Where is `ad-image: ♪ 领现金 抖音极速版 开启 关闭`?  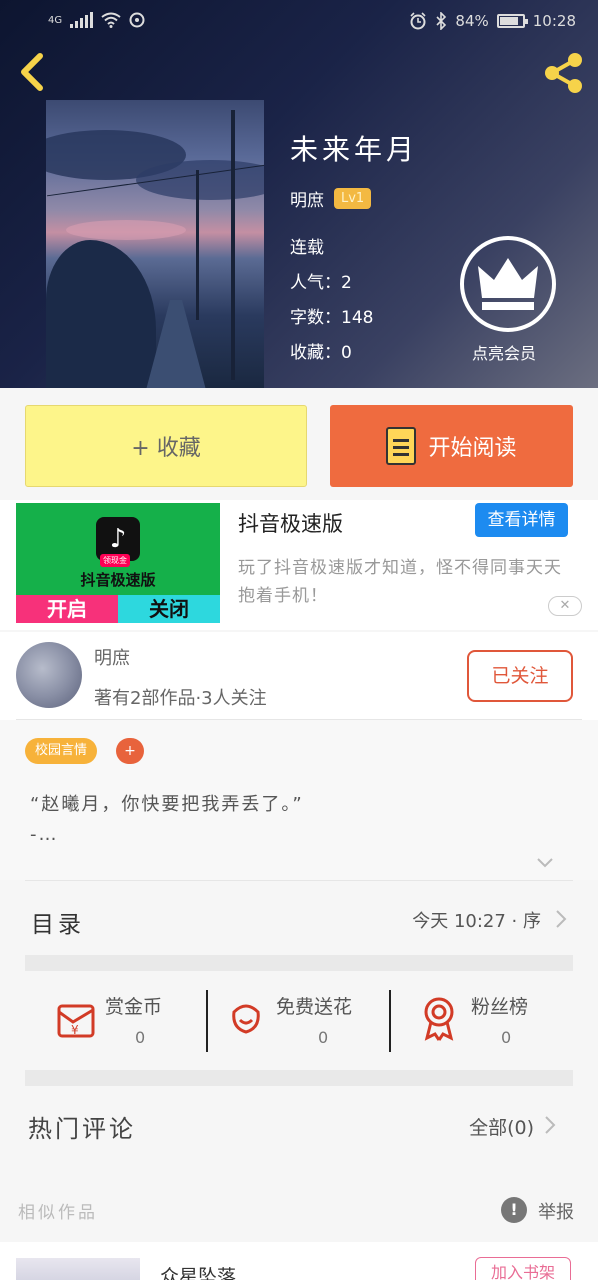
ad-image: ♪ 领现金 抖音极速版 开启 关闭 is located at coordinates (118, 563).